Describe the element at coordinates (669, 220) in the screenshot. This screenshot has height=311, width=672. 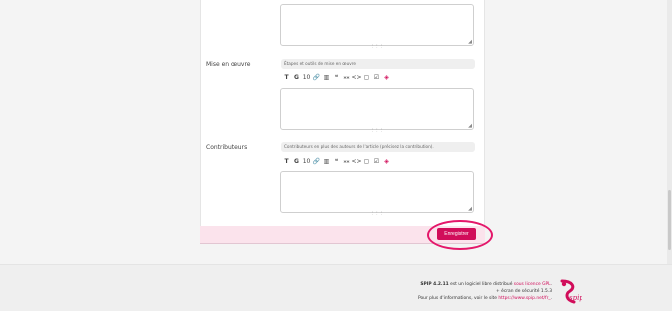
I see `scrollbar-thumb` at that location.